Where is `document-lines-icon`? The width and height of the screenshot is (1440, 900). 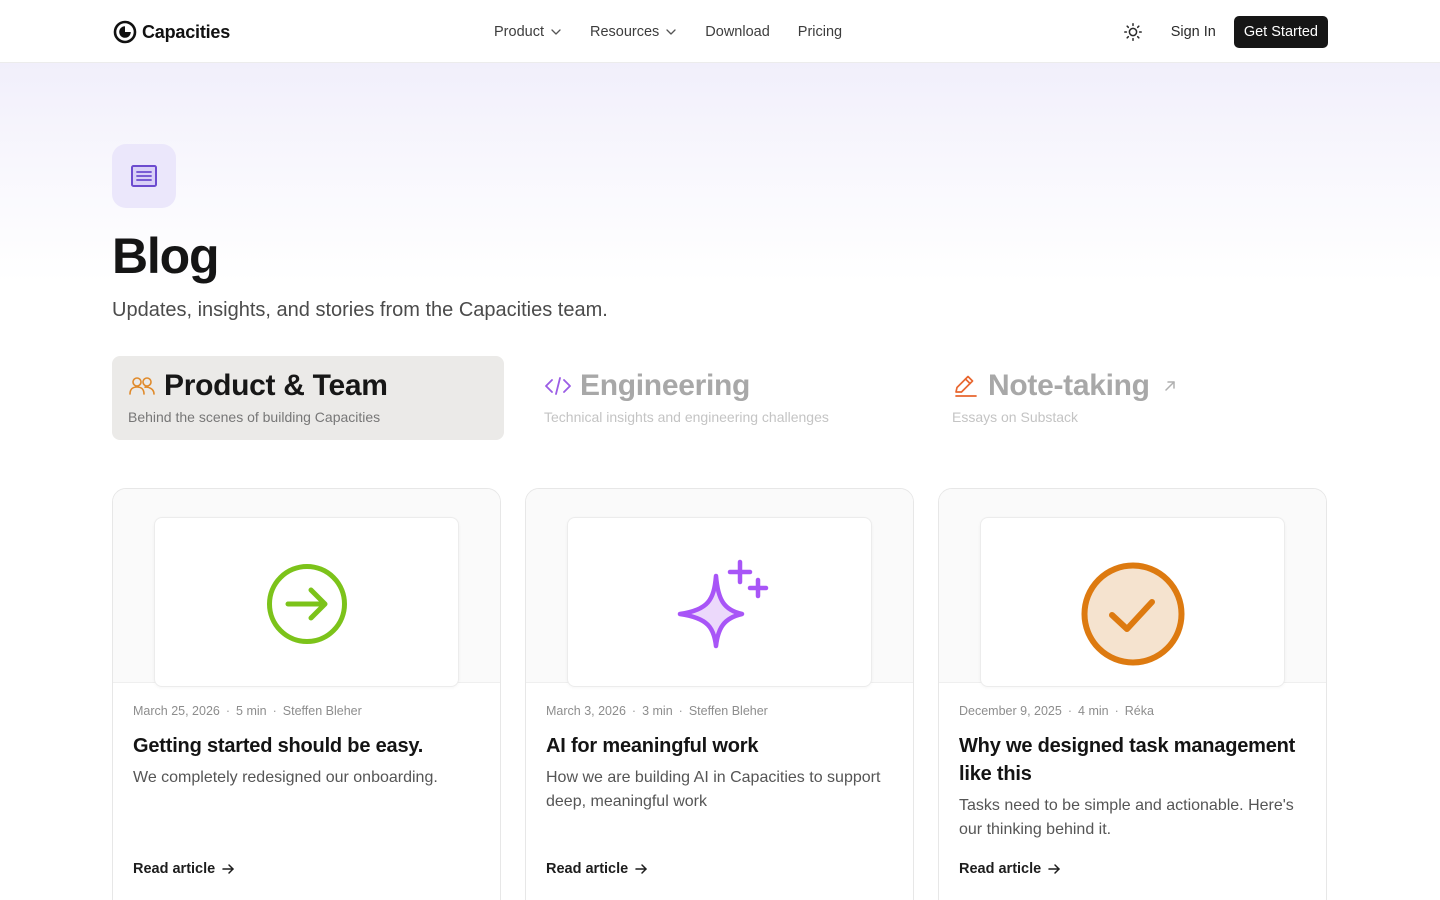
document-lines-icon is located at coordinates (144, 176).